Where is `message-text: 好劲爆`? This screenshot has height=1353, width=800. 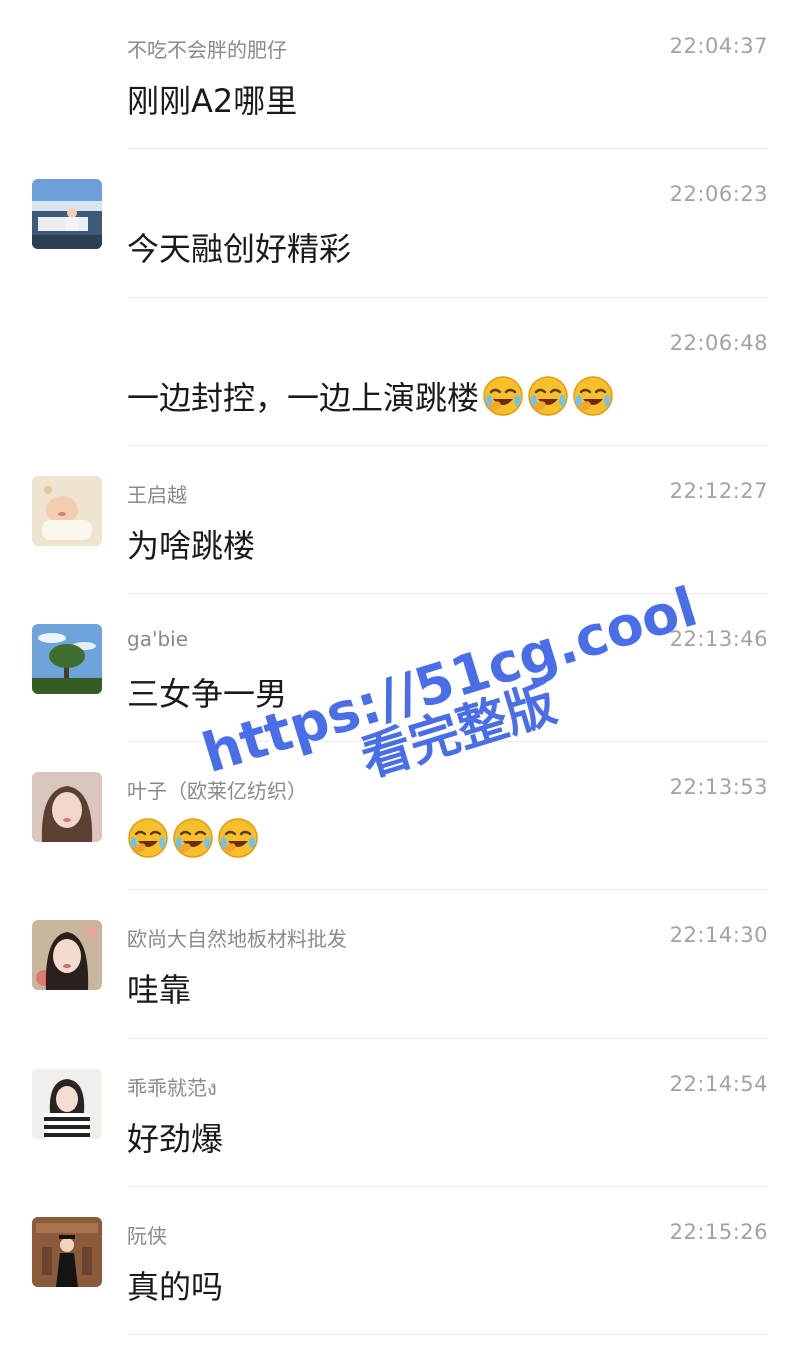 message-text: 好劲爆 is located at coordinates (175, 1137).